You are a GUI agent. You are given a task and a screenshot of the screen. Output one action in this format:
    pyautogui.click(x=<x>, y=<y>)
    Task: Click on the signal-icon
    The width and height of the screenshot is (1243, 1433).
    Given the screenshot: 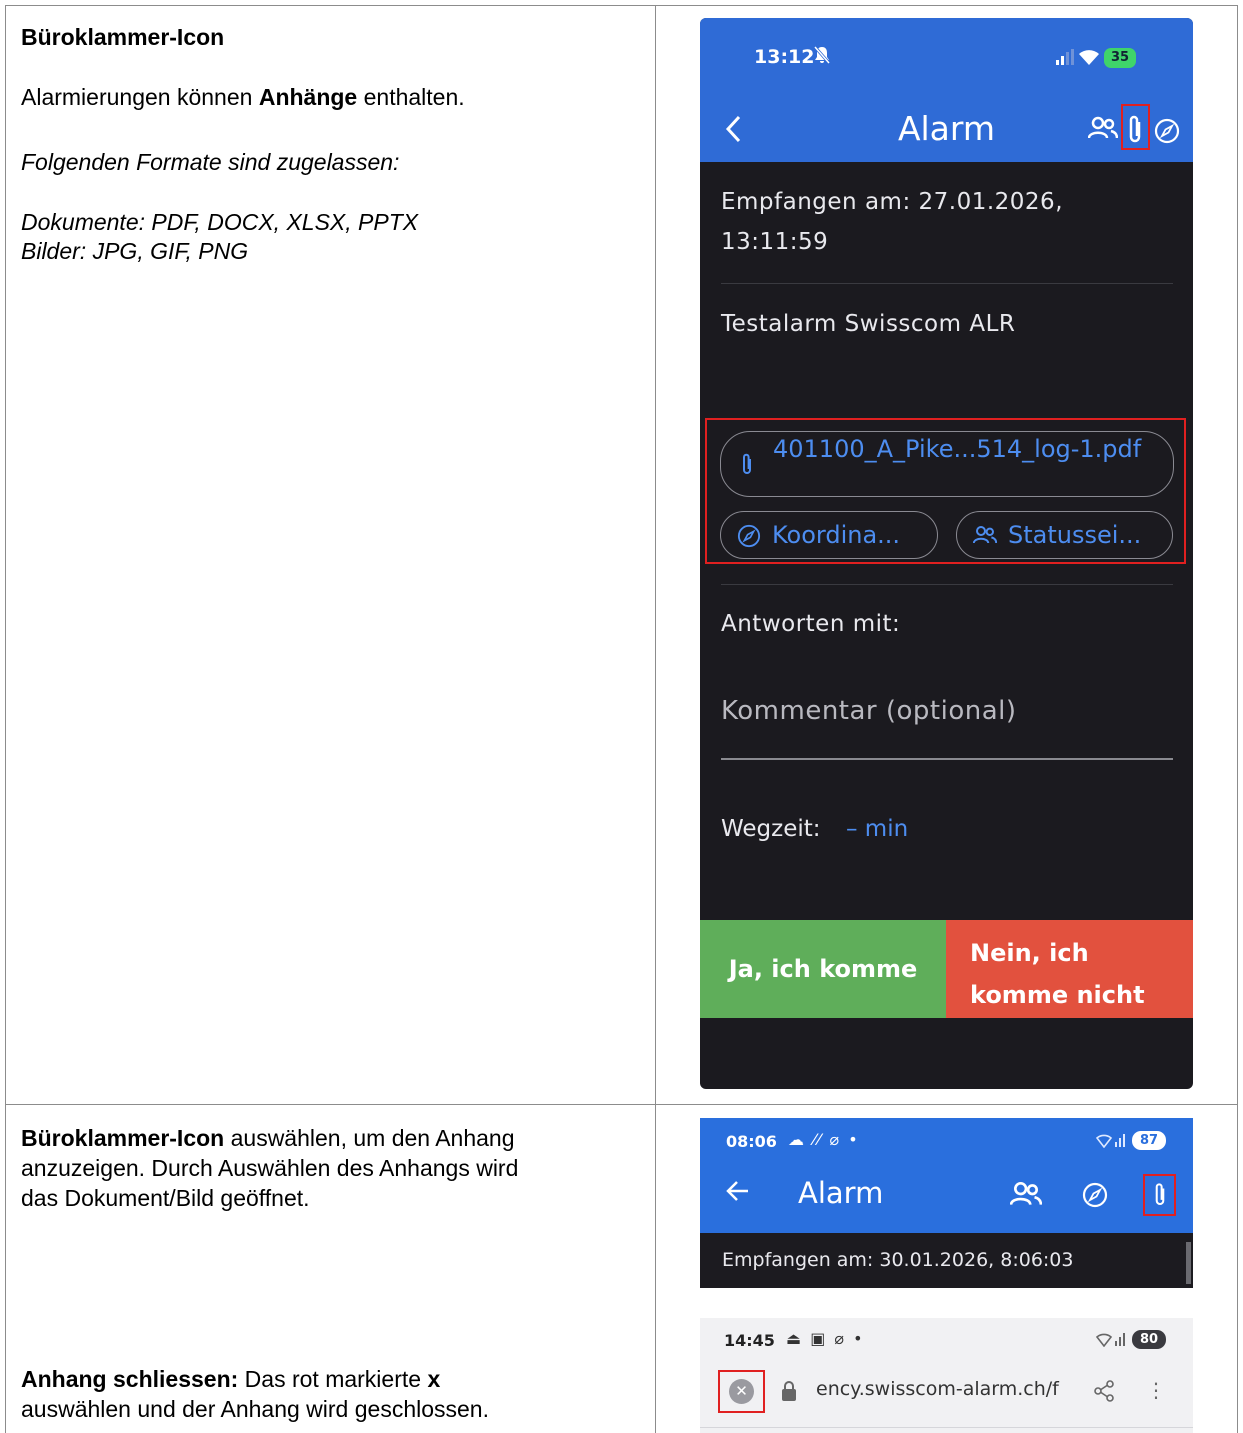 What is the action you would take?
    pyautogui.click(x=1065, y=59)
    